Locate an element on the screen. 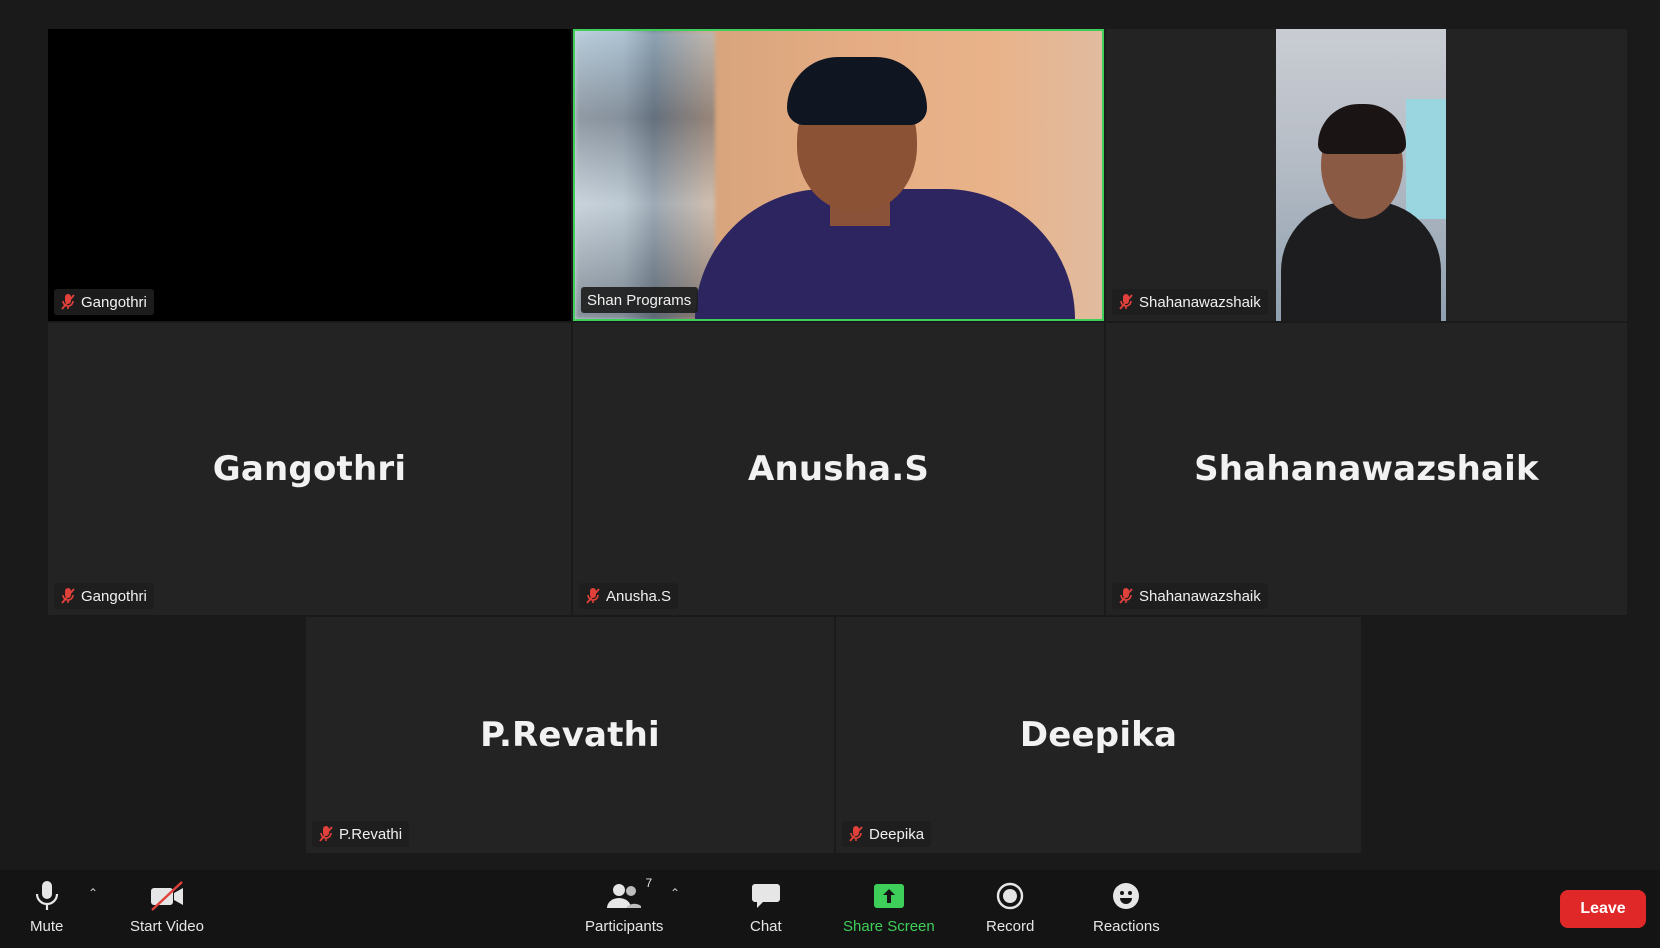 The image size is (1660, 948). participants-button: 7 Participants is located at coordinates (624, 905).